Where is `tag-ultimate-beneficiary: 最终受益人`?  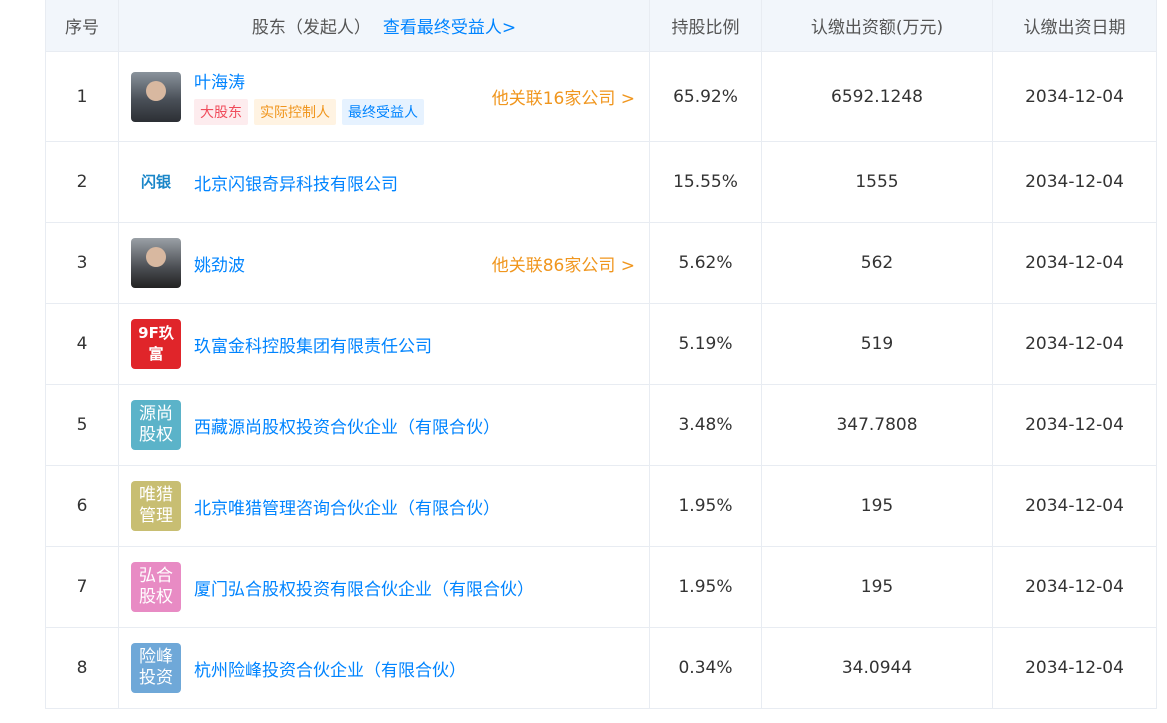
tag-ultimate-beneficiary: 最终受益人 is located at coordinates (383, 112).